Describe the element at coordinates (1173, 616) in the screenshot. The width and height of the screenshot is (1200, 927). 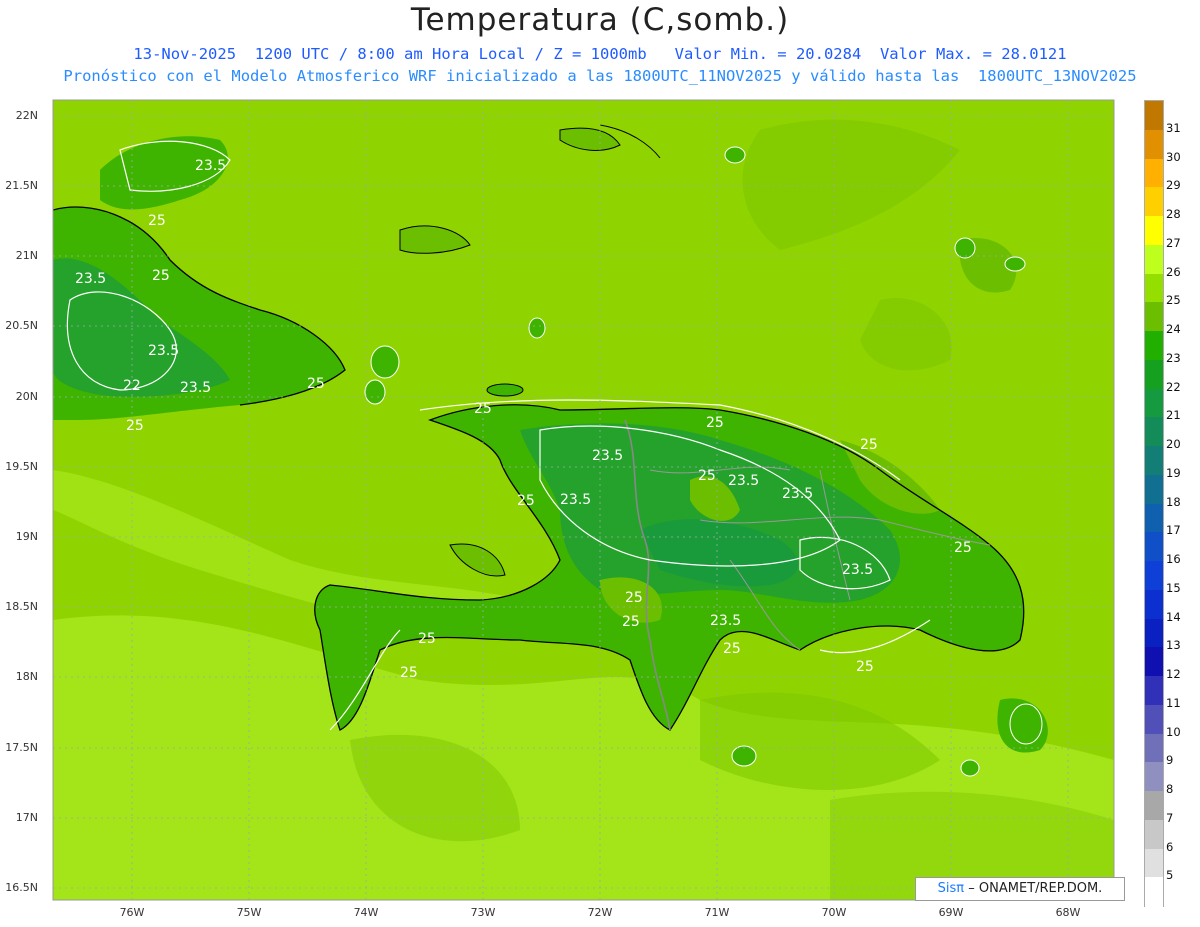
I see `color-scale-label: 14` at that location.